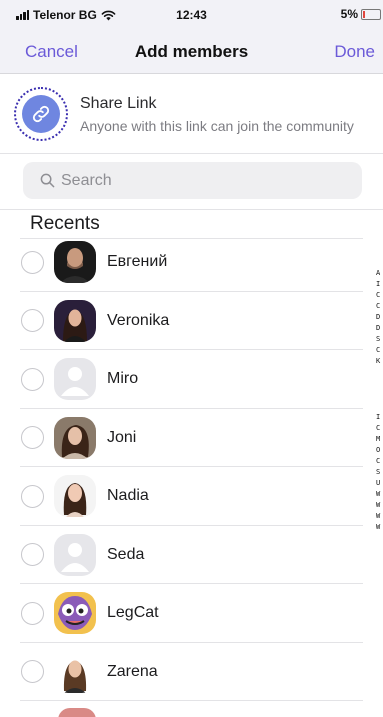 Image resolution: width=383 pixels, height=717 pixels. What do you see at coordinates (126, 554) in the screenshot?
I see `contact-name: Seda` at bounding box center [126, 554].